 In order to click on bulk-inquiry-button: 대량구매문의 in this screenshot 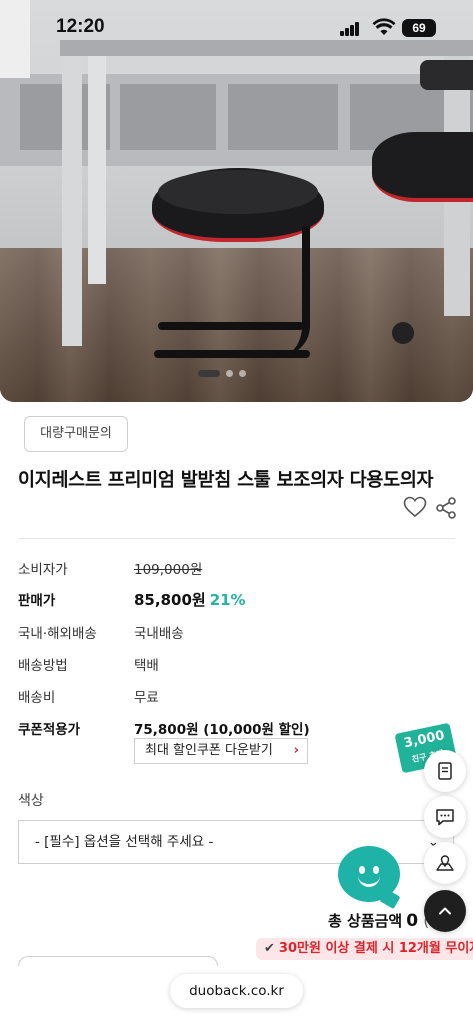, I will do `click(76, 434)`.